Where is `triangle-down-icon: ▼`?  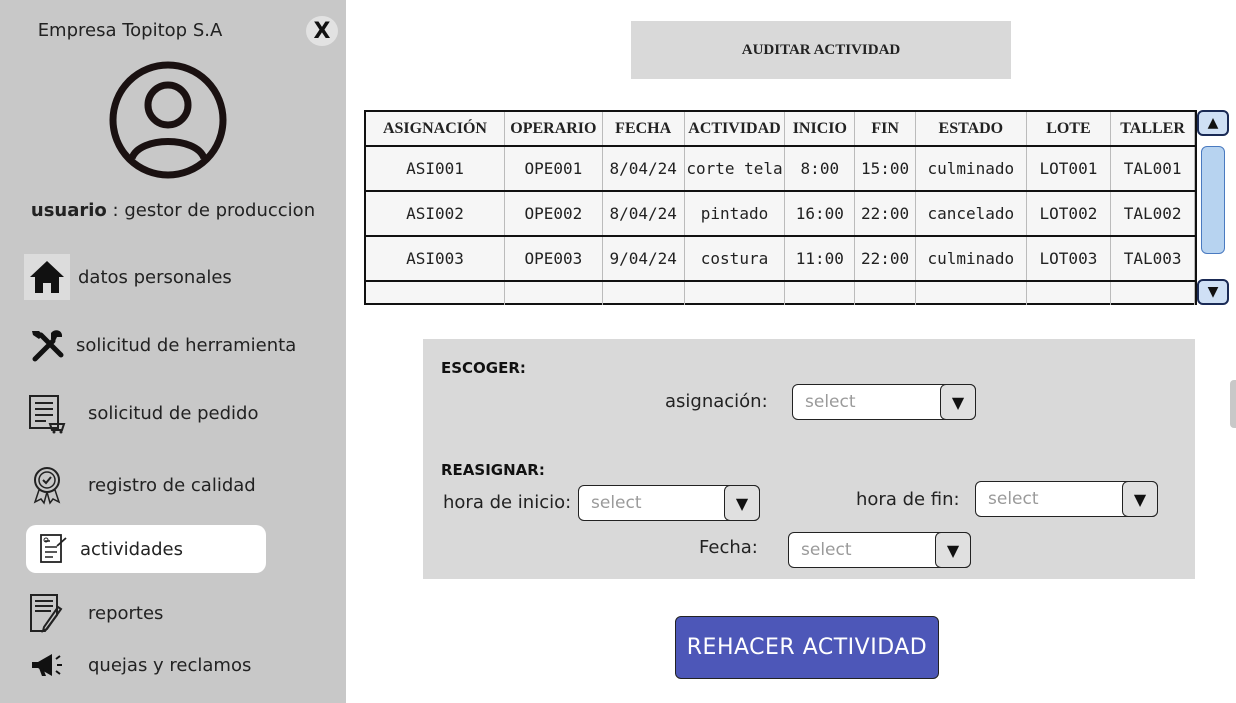 triangle-down-icon: ▼ is located at coordinates (1213, 292).